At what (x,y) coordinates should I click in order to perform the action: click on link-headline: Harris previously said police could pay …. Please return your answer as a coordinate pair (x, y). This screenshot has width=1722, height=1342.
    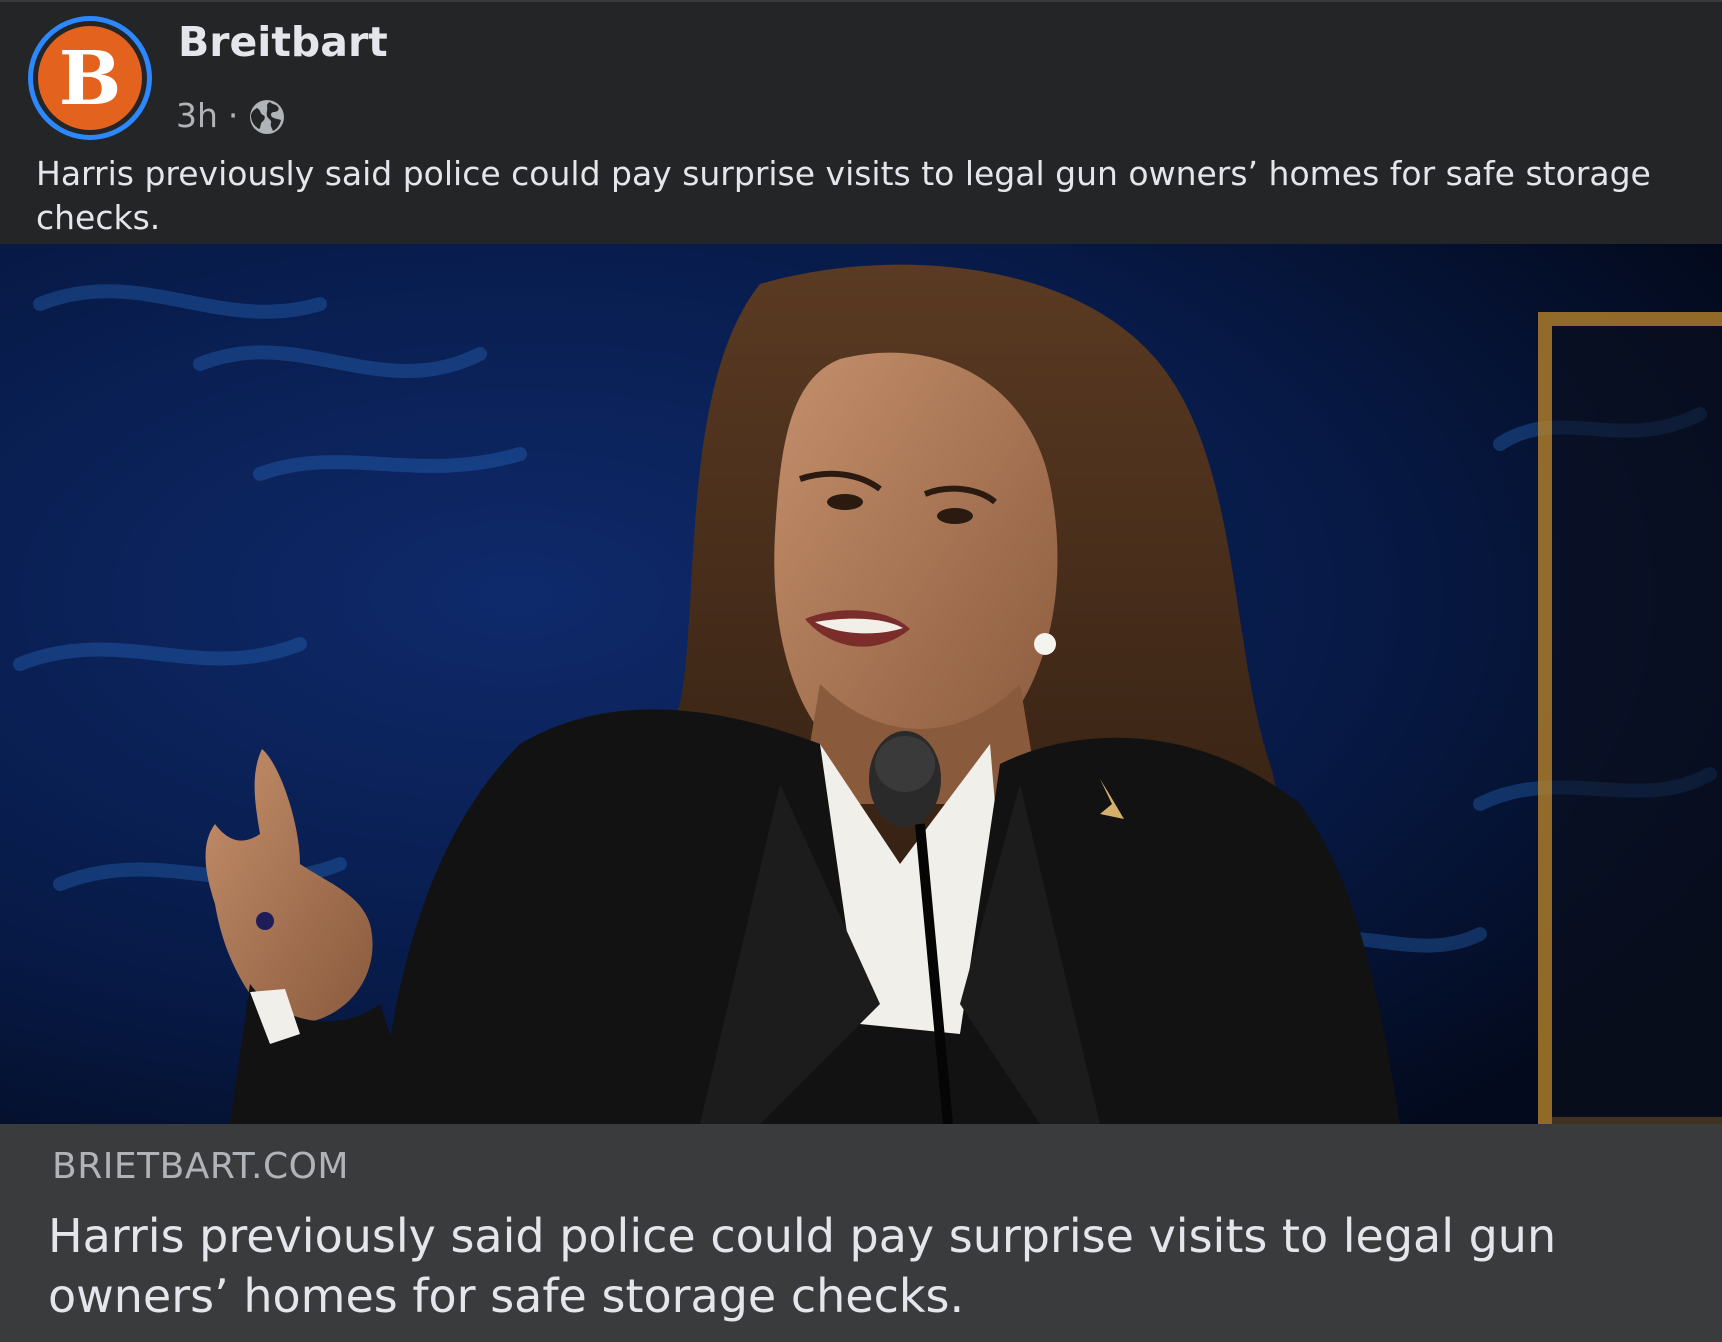
    Looking at the image, I should click on (868, 1266).